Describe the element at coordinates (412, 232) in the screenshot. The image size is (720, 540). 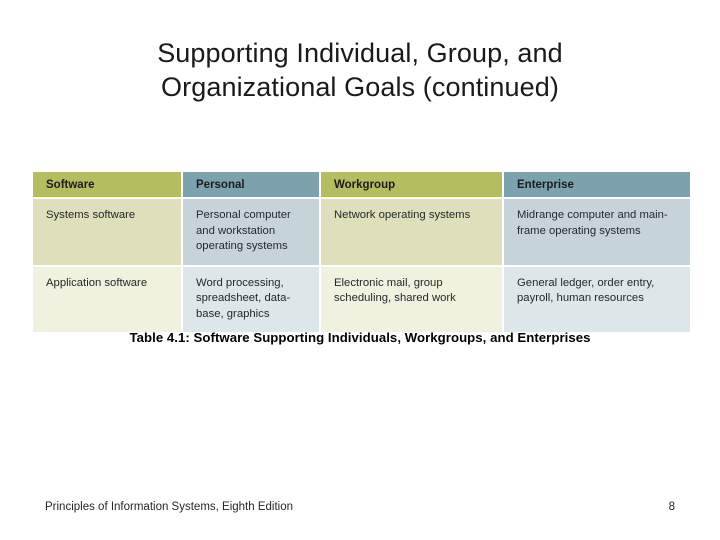
I see `cell-workgroup-systems: Network operating systems` at that location.